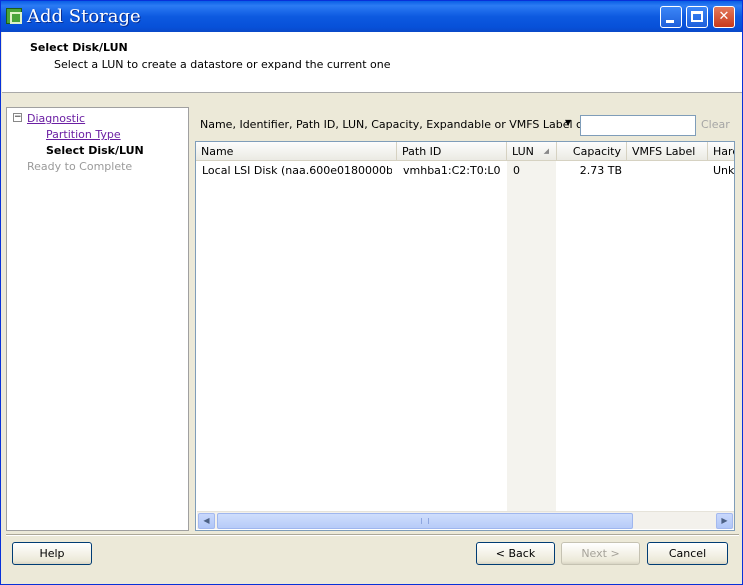  Describe the element at coordinates (546, 151) in the screenshot. I see `sort-ascending-icon: ◢` at that location.